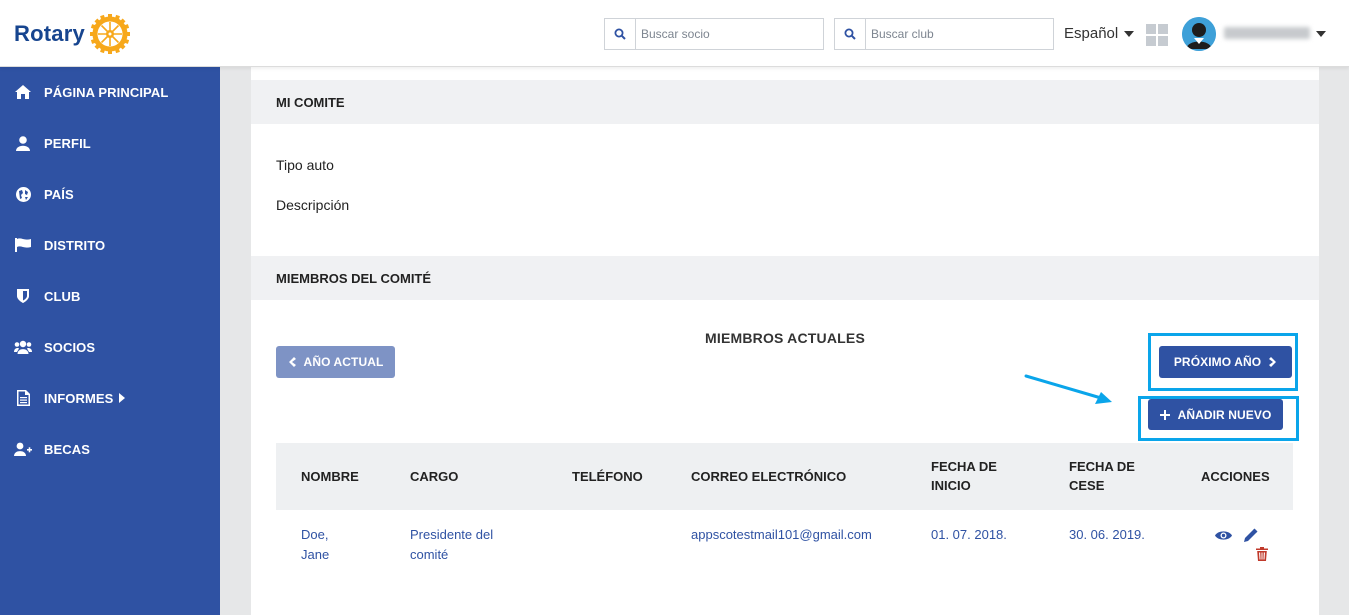  What do you see at coordinates (343, 362) in the screenshot?
I see `current-year-label: AÑO ACTUAL` at bounding box center [343, 362].